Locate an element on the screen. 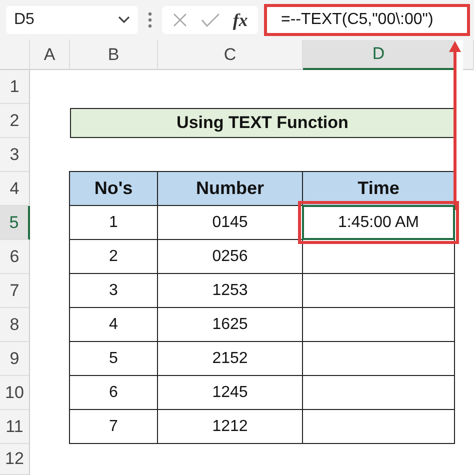 This screenshot has height=475, width=474. column-header: A is located at coordinates (50, 55).